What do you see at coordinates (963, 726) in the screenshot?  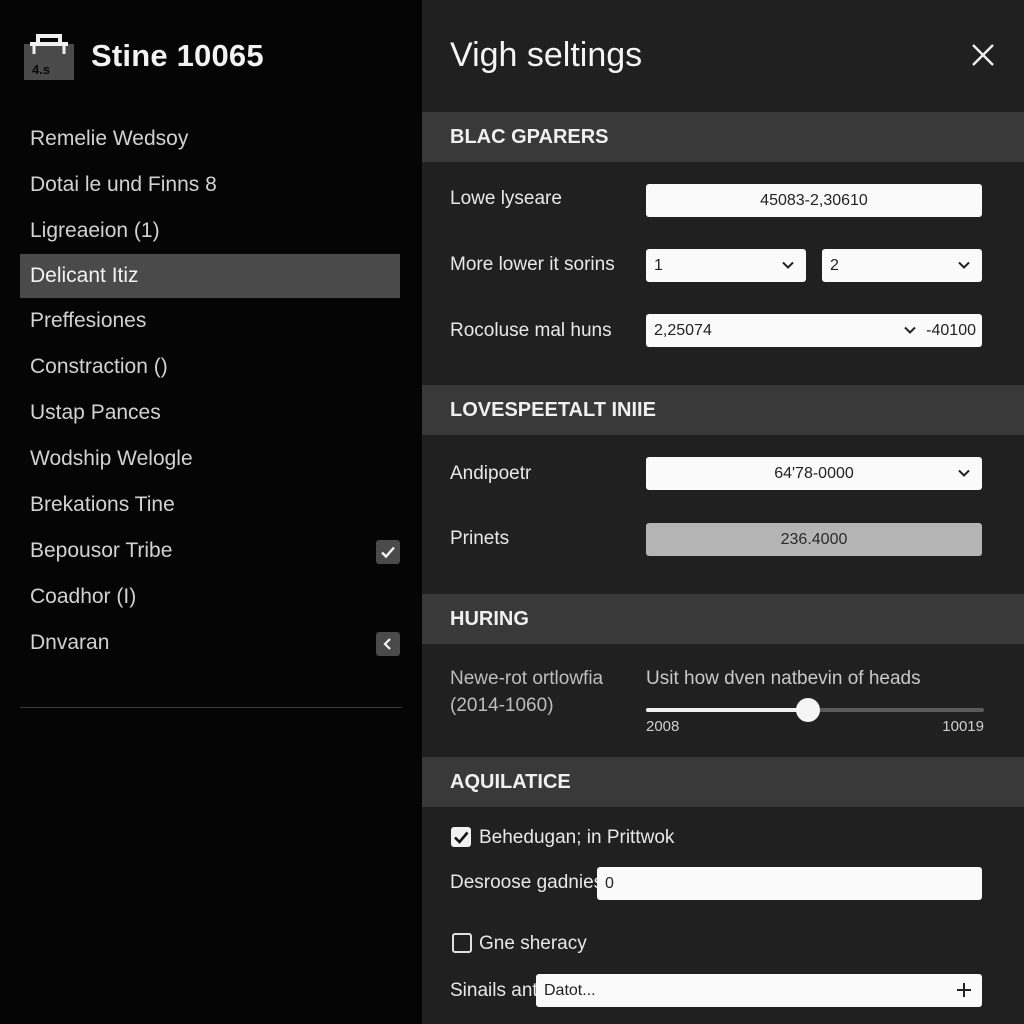 I see `slider-max: 10019` at bounding box center [963, 726].